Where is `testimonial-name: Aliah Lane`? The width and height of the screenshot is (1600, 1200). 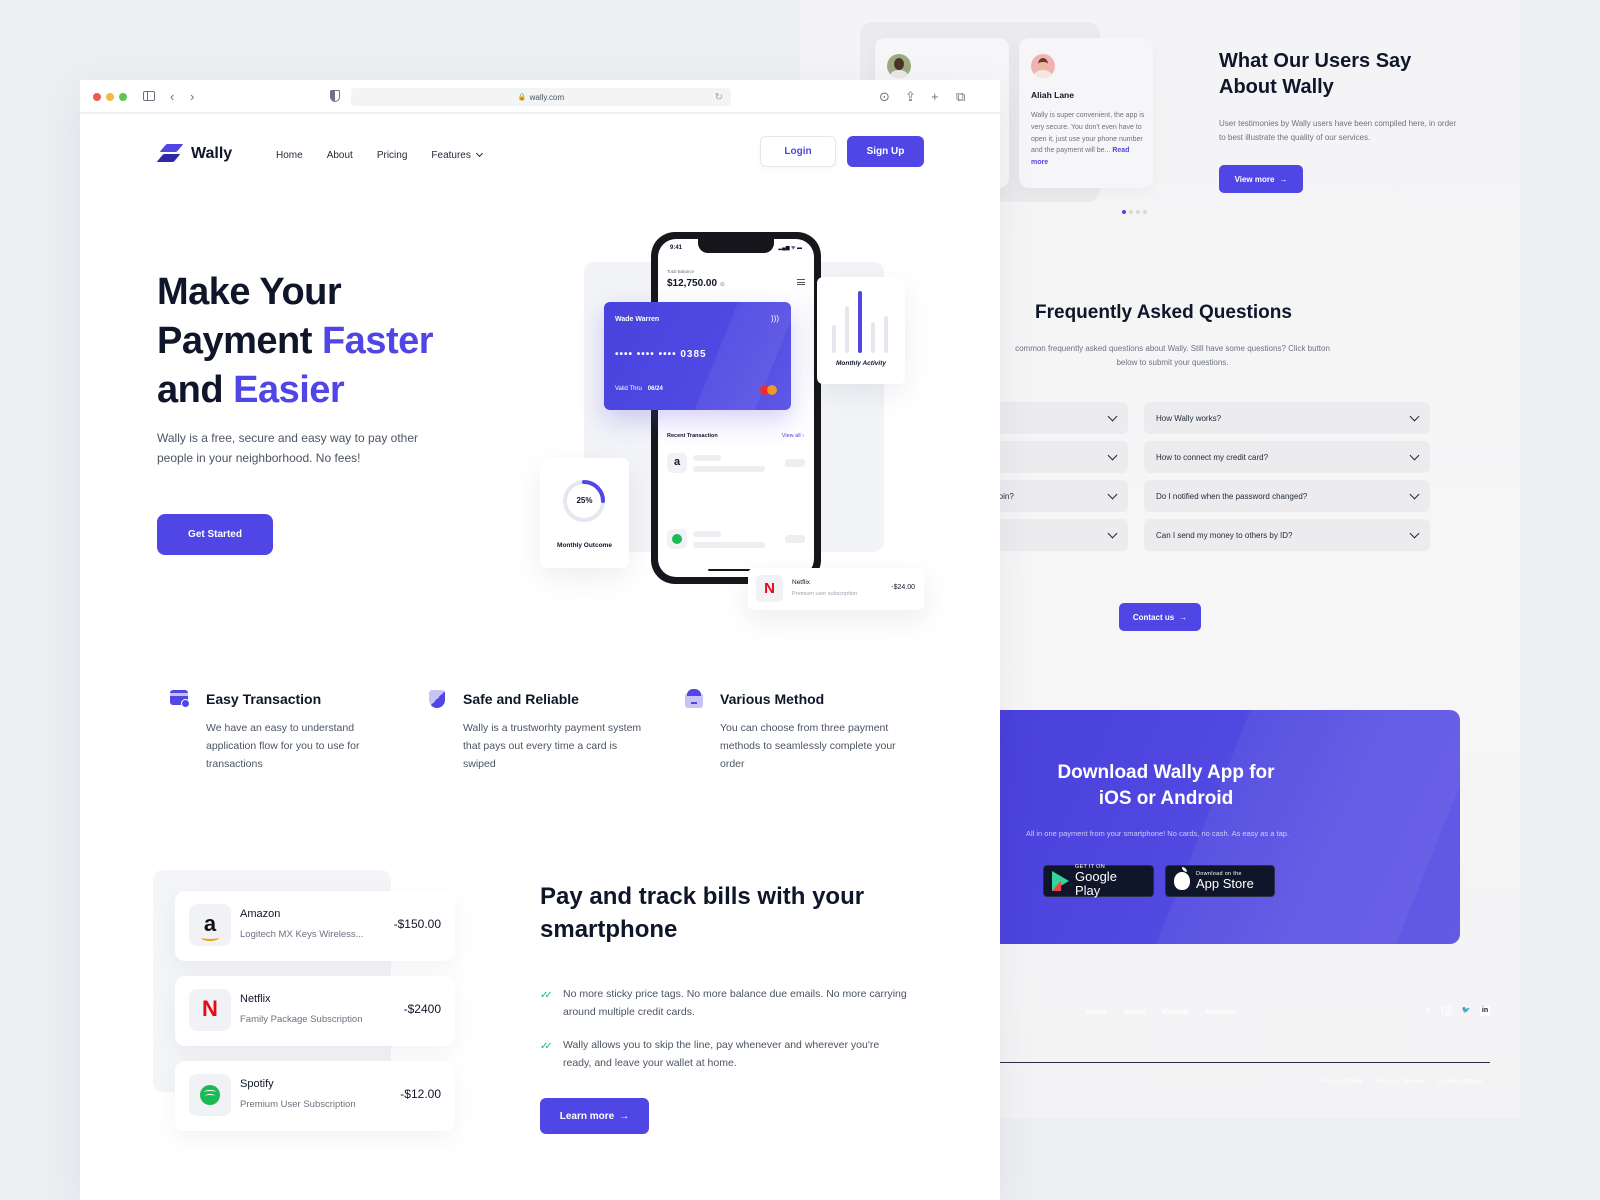
testimonial-name: Aliah Lane is located at coordinates (1052, 95).